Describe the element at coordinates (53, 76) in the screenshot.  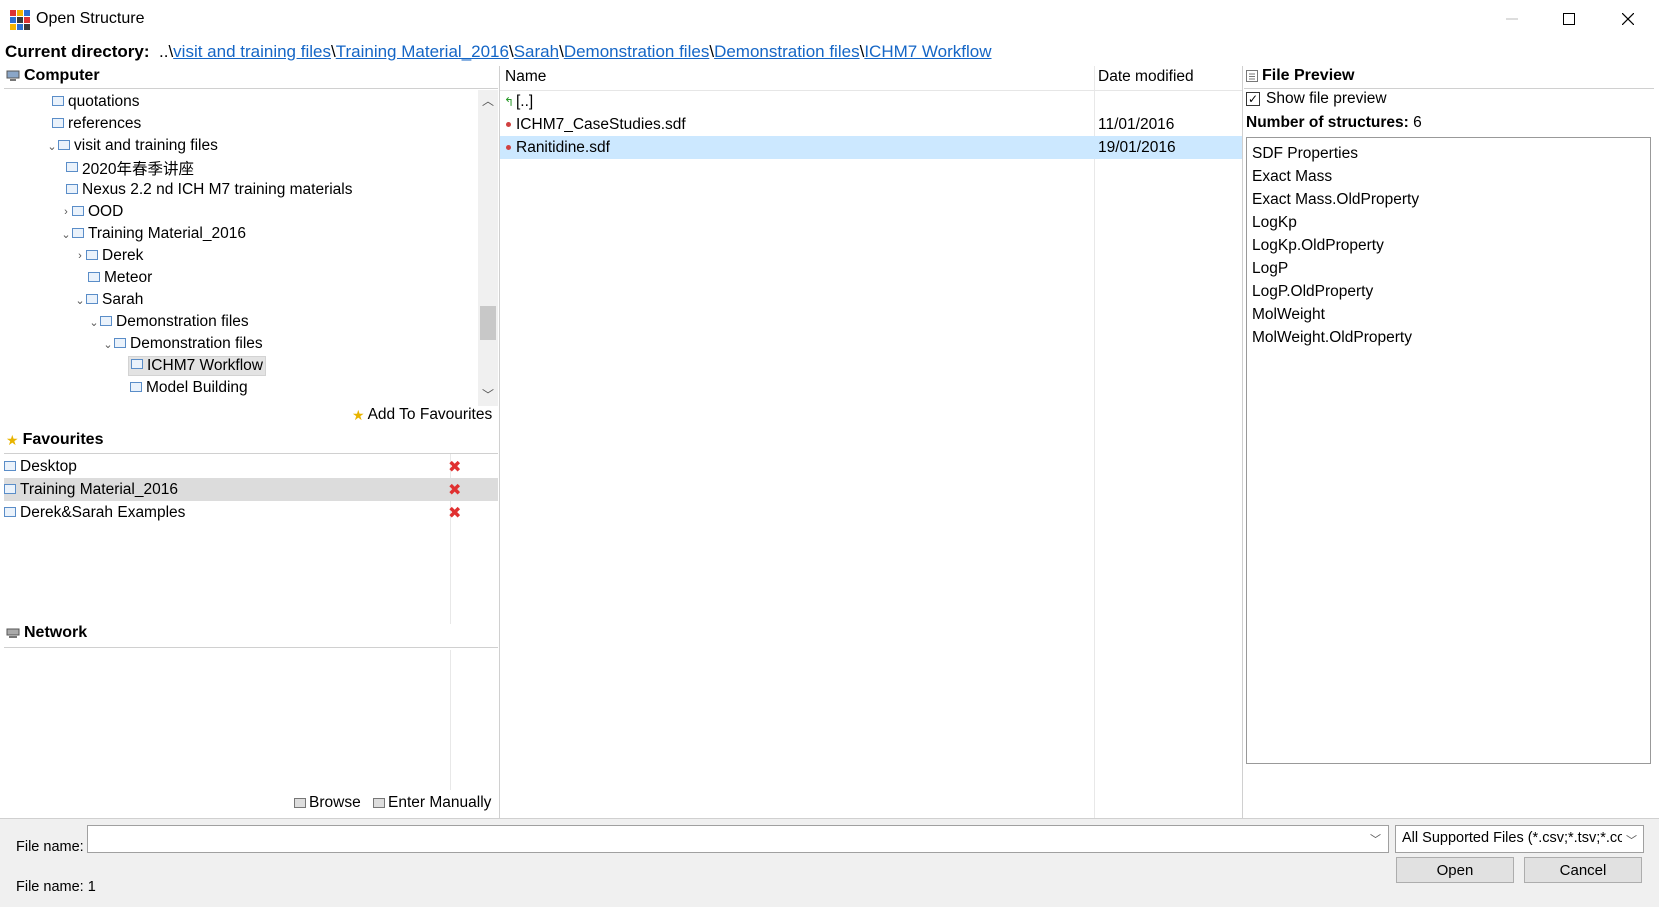
I see `computer-header: Computer` at that location.